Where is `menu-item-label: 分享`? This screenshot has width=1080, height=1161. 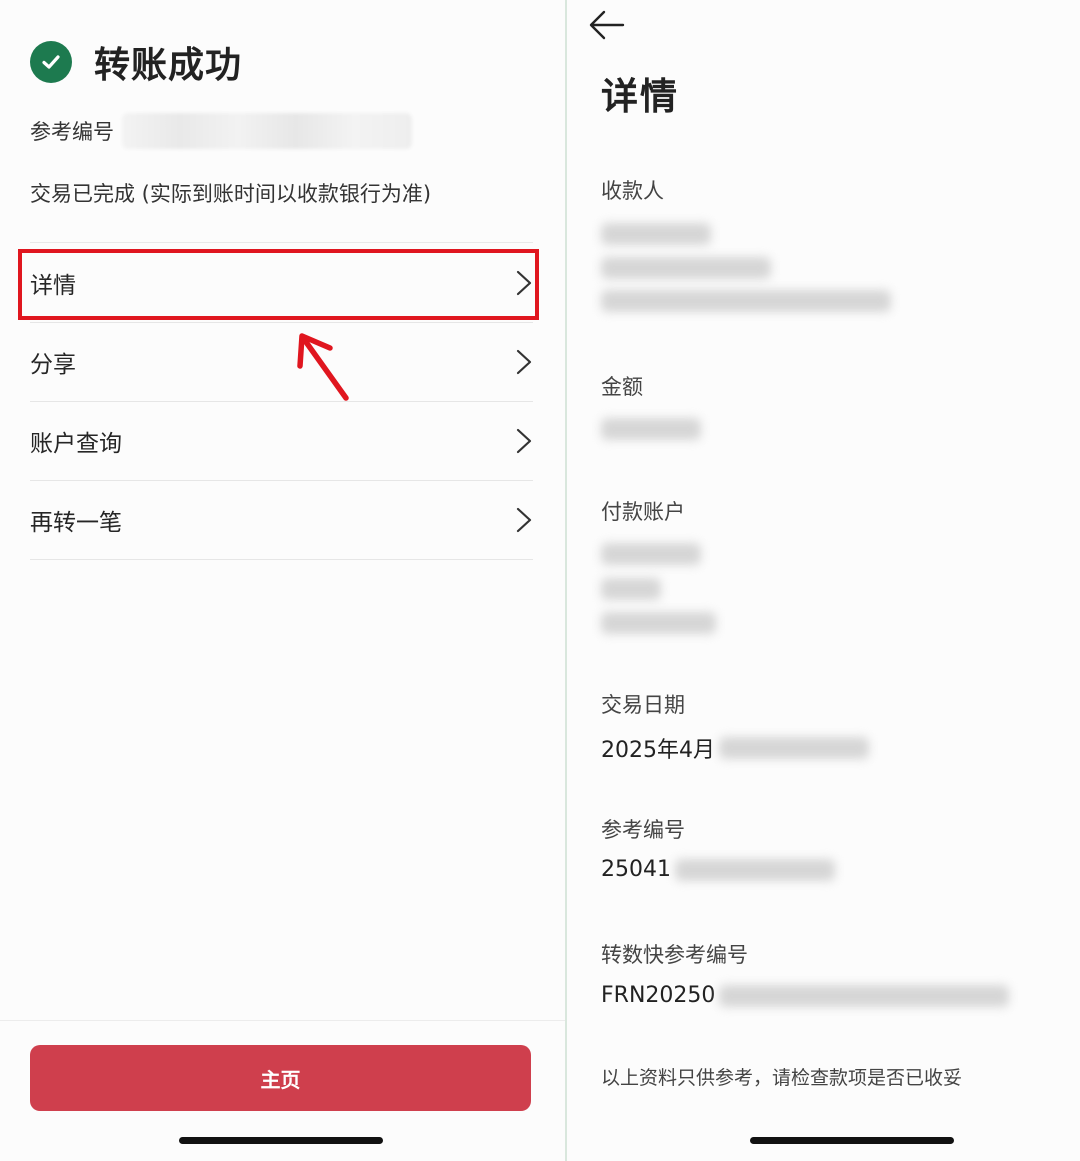 menu-item-label: 分享 is located at coordinates (53, 365).